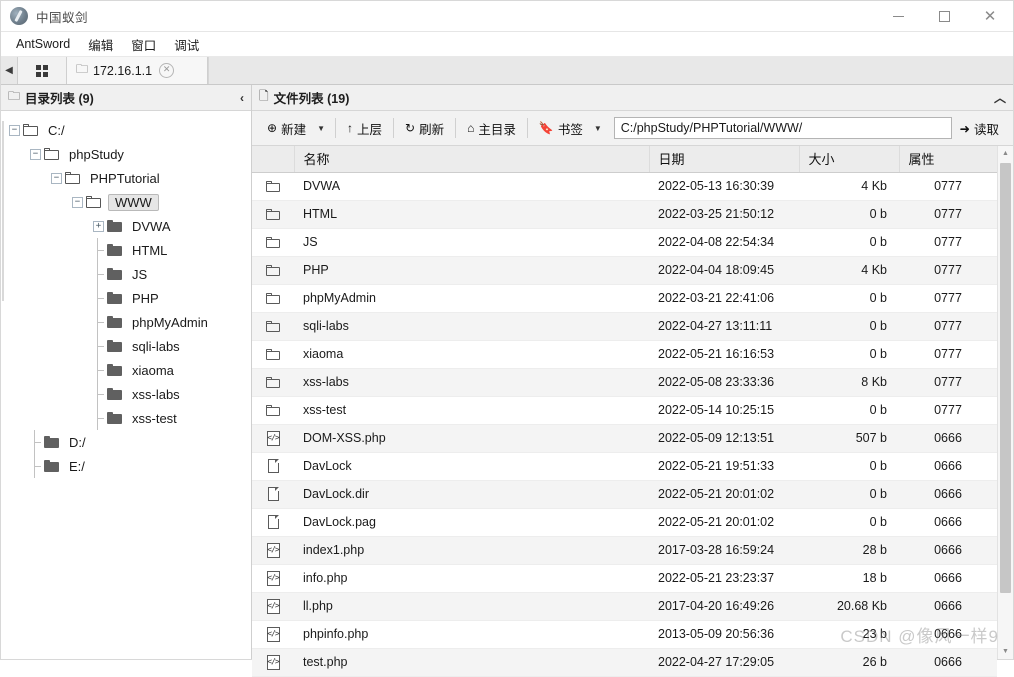 The width and height of the screenshot is (1014, 677). Describe the element at coordinates (1005, 651) in the screenshot. I see `scroll-down-icon: ▼` at that location.